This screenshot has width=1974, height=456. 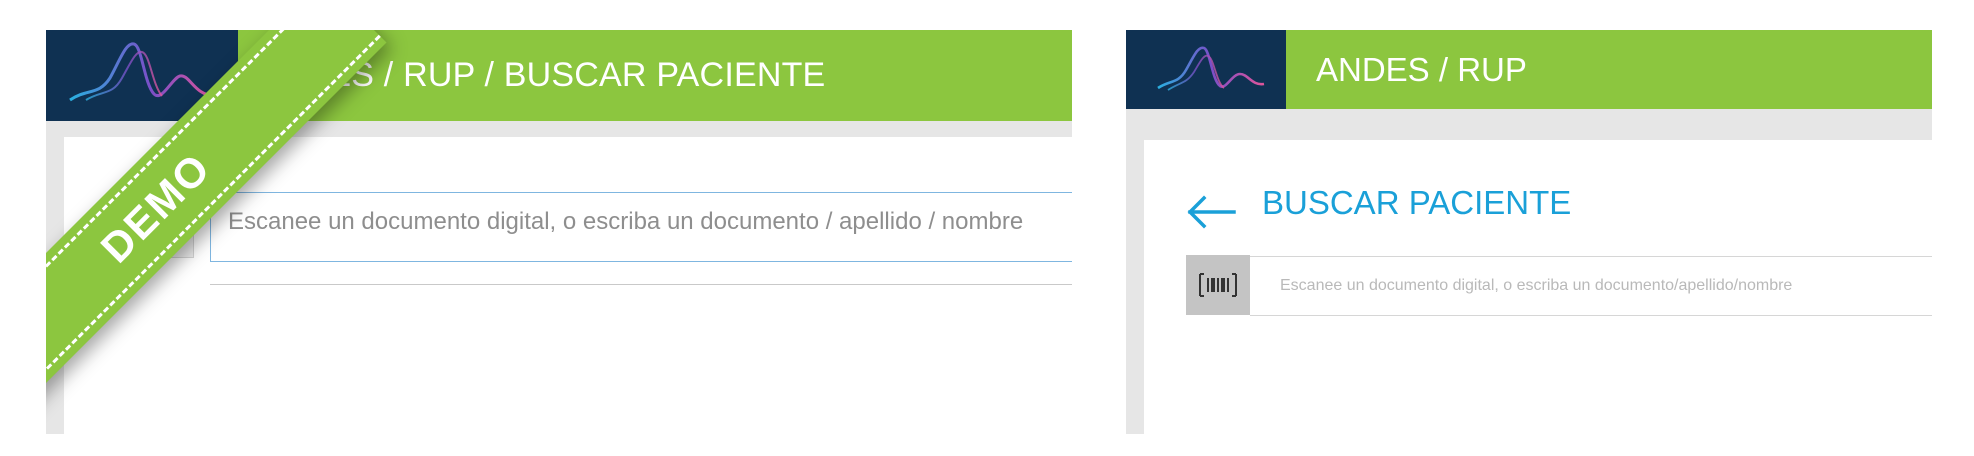 I want to click on header-title: ANDES / RUP, so click(x=1421, y=69).